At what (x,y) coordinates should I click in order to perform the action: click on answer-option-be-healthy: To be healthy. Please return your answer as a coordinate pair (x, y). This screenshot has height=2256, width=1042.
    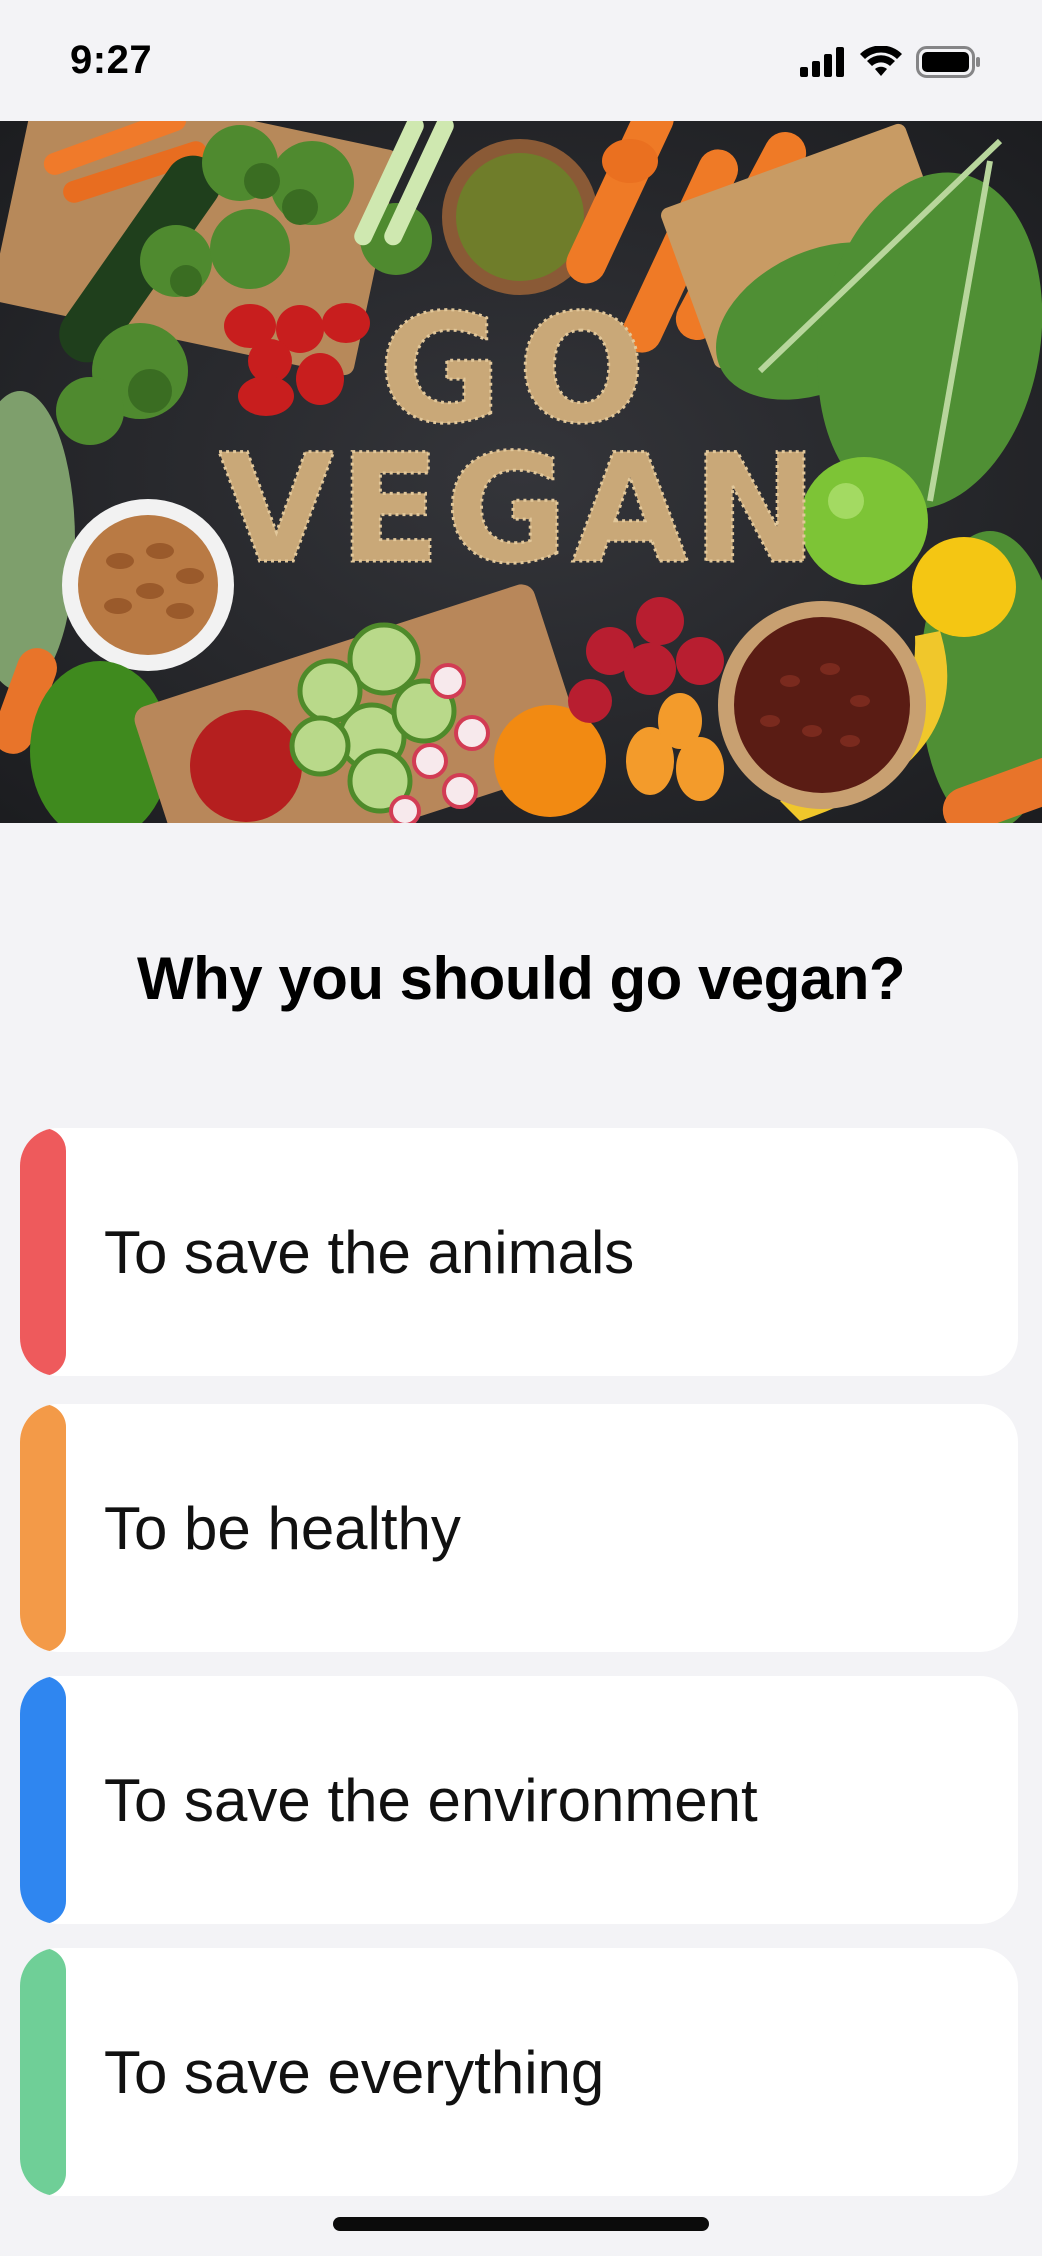
    Looking at the image, I should click on (519, 1528).